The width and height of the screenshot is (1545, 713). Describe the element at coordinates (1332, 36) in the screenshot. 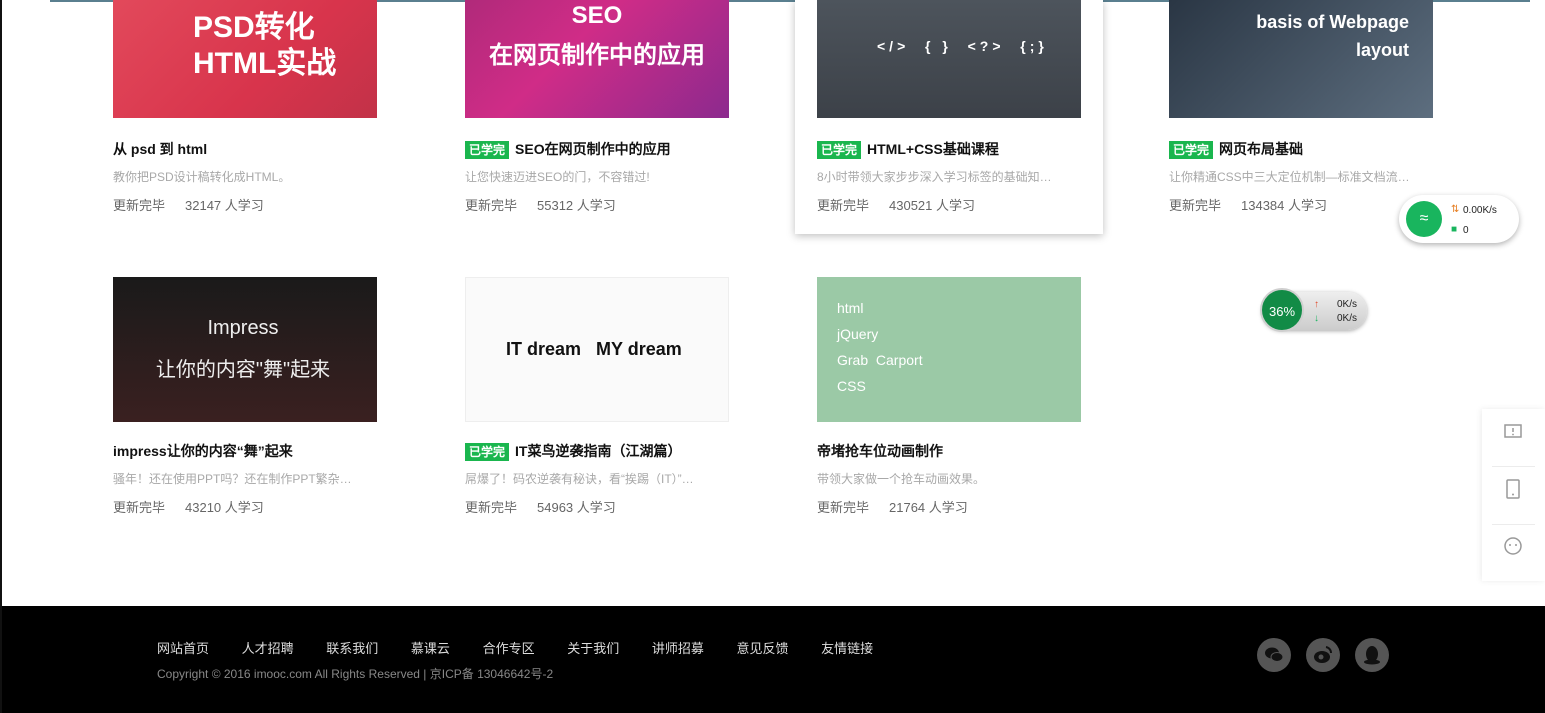

I see `thumbnail-text: basis of Webpage layout` at that location.